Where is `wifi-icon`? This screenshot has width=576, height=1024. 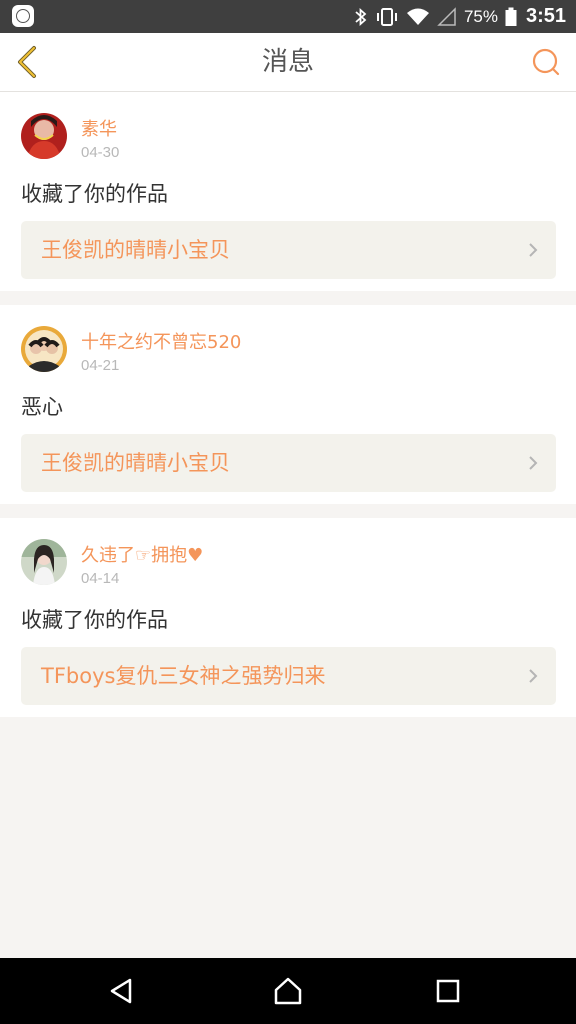
wifi-icon is located at coordinates (417, 16).